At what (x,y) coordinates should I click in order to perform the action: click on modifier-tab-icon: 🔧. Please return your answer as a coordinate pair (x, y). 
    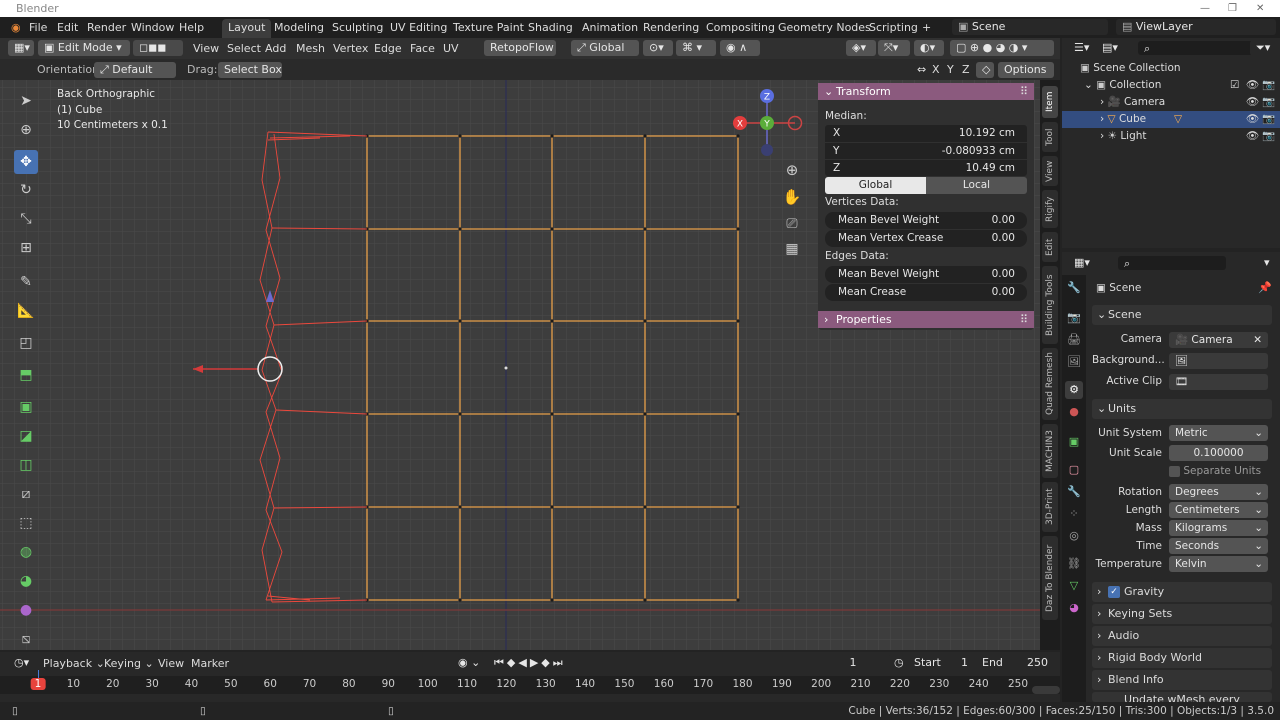
    Looking at the image, I should click on (1074, 492).